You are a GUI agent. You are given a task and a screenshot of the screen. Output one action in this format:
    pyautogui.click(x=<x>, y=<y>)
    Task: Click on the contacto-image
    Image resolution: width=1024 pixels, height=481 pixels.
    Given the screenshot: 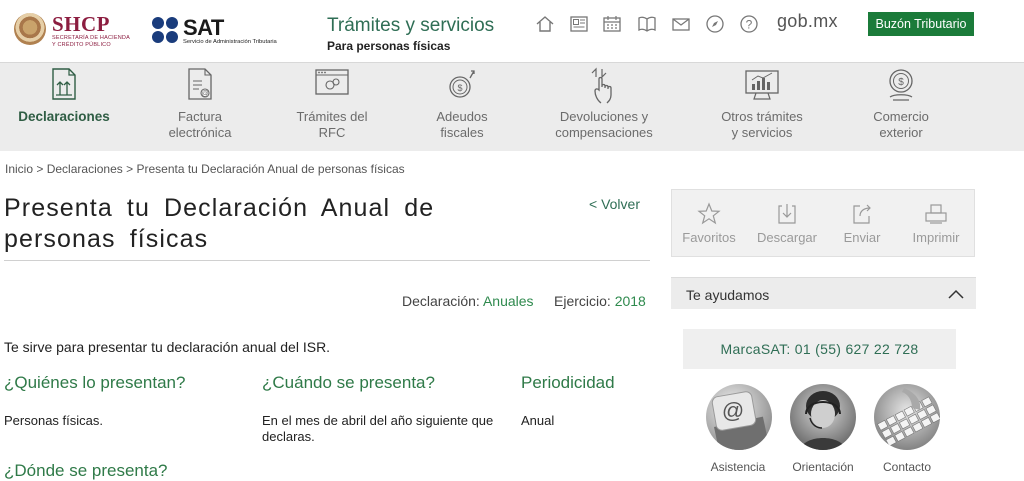 What is the action you would take?
    pyautogui.click(x=907, y=417)
    